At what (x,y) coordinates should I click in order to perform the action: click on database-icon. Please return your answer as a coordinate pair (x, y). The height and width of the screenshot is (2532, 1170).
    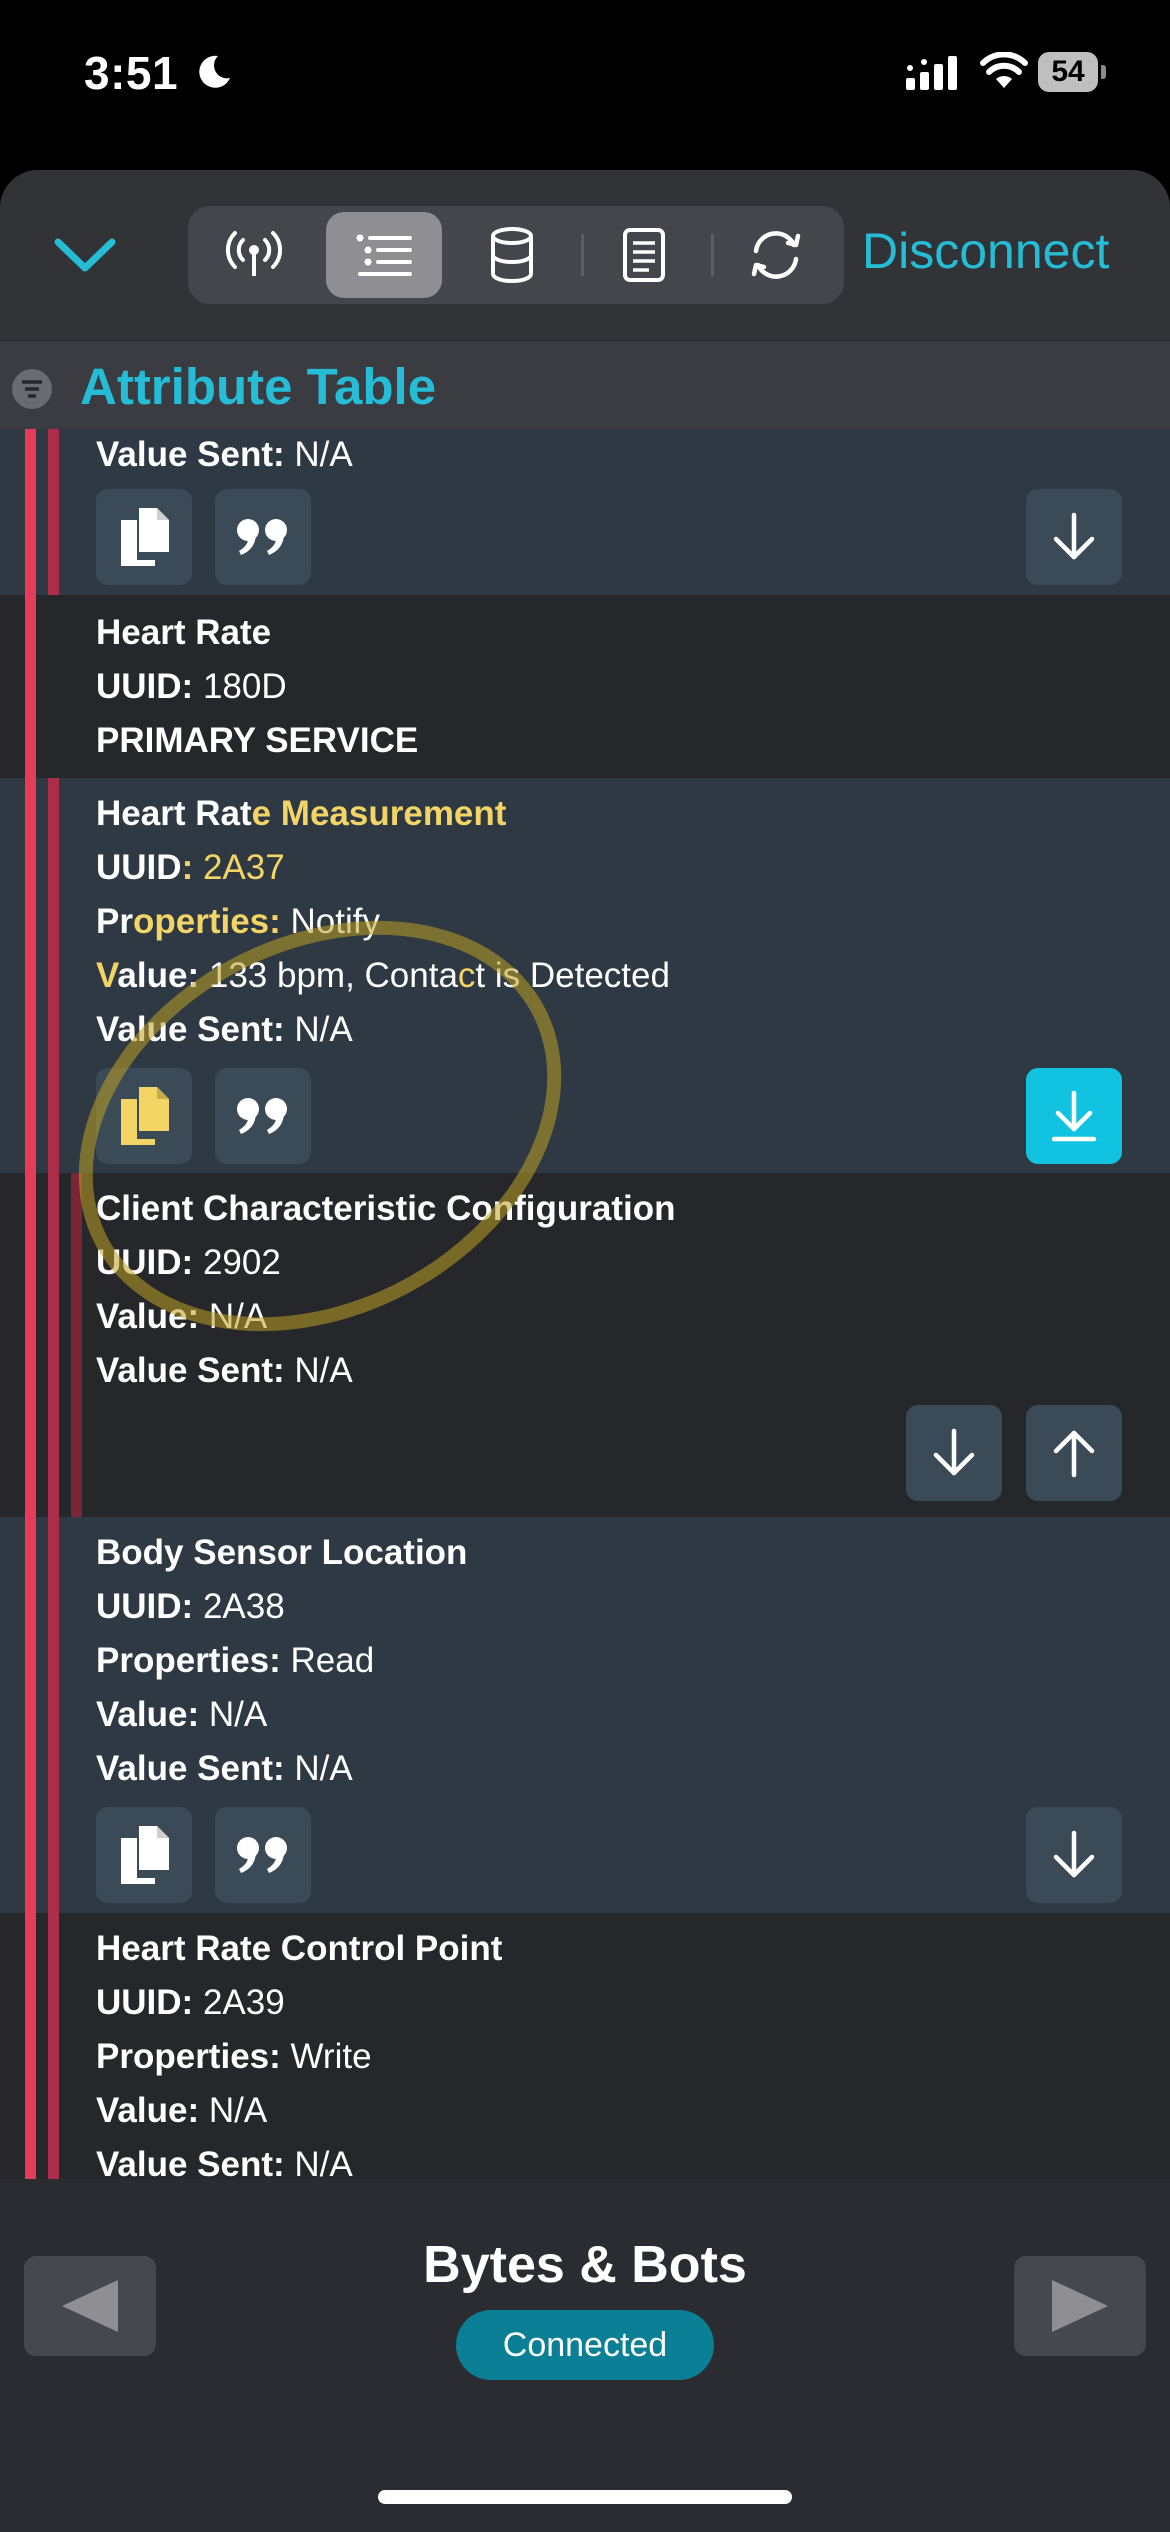
    Looking at the image, I should click on (512, 255).